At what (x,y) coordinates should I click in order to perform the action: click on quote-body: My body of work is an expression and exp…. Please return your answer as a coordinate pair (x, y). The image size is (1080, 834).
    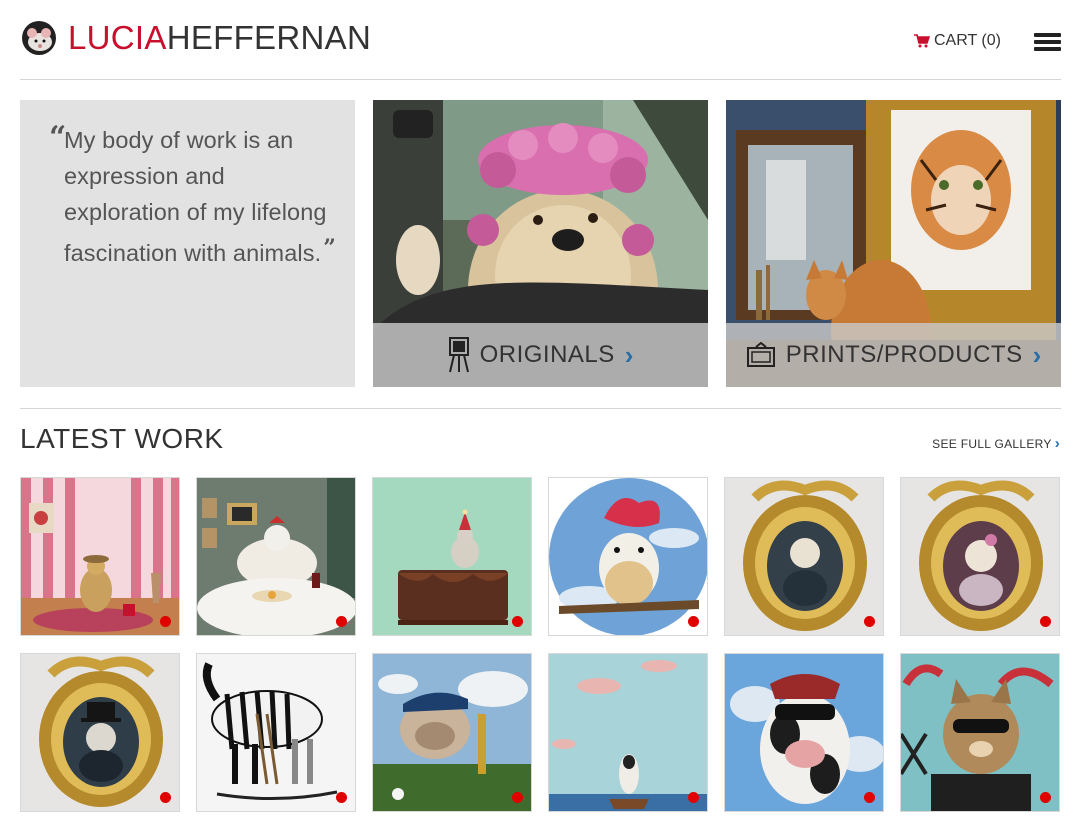
    Looking at the image, I should click on (195, 196).